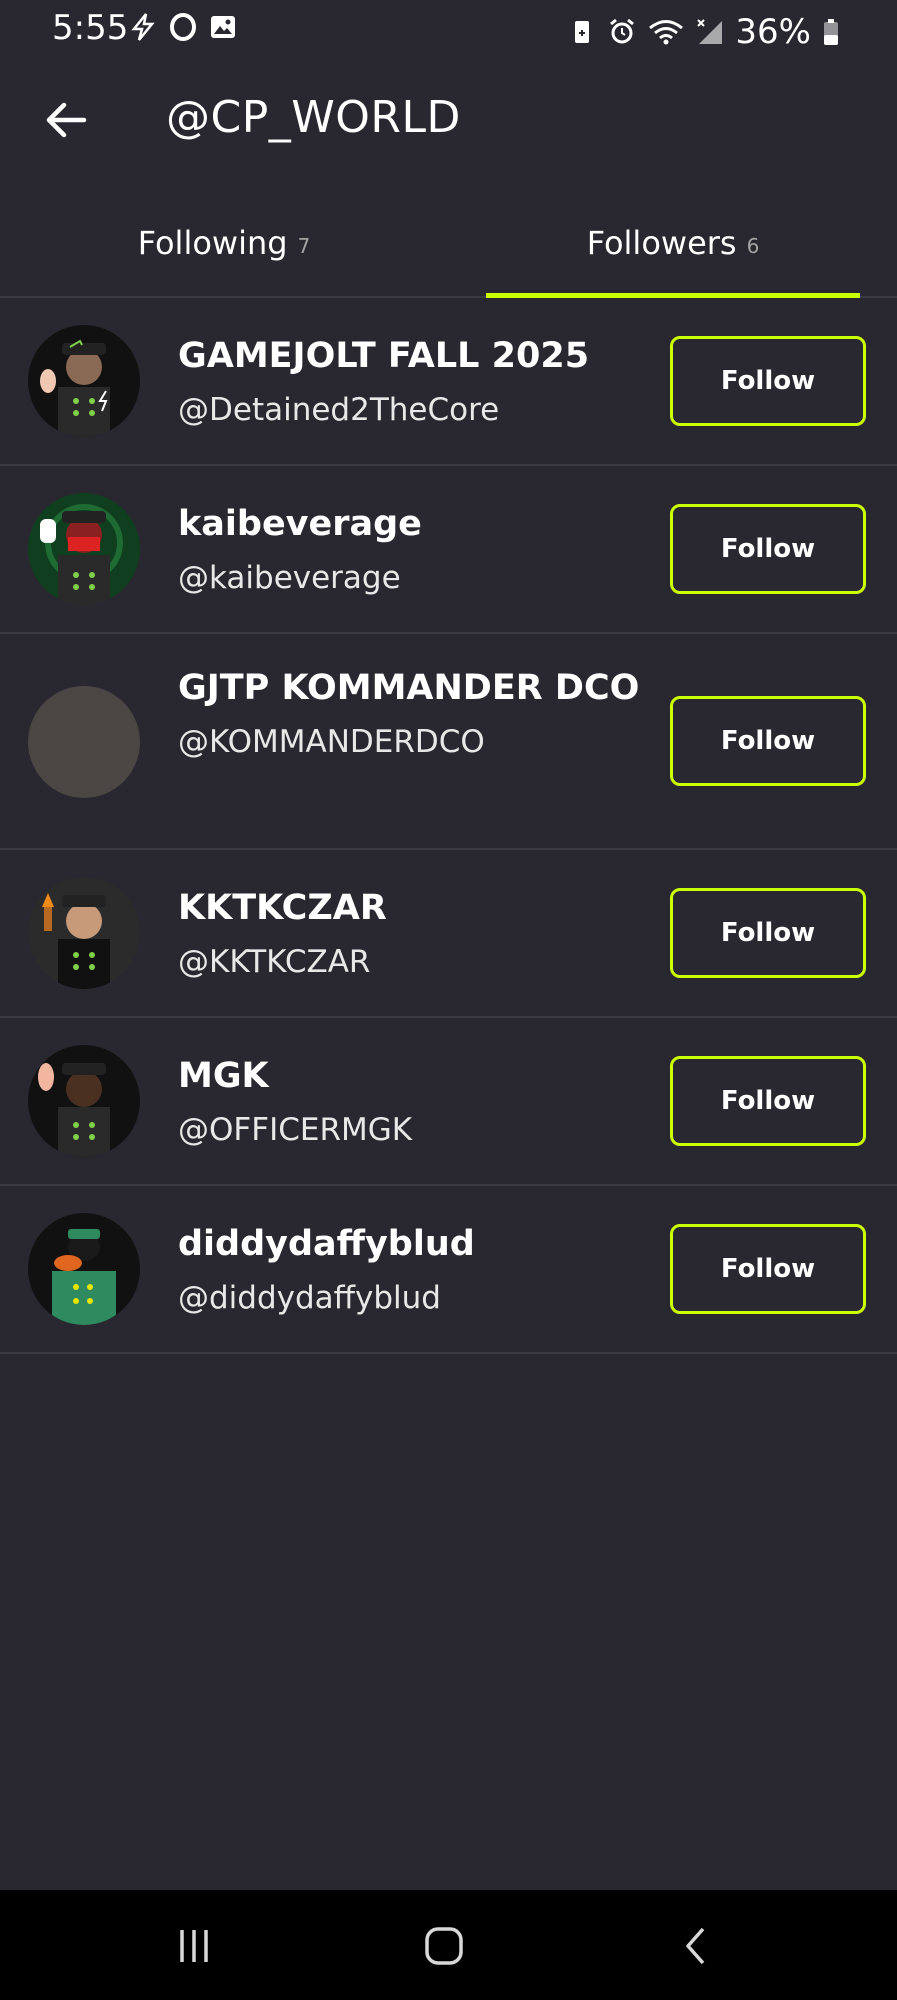 Image resolution: width=897 pixels, height=2000 pixels. What do you see at coordinates (773, 32) in the screenshot?
I see `battery-percent: 36%` at bounding box center [773, 32].